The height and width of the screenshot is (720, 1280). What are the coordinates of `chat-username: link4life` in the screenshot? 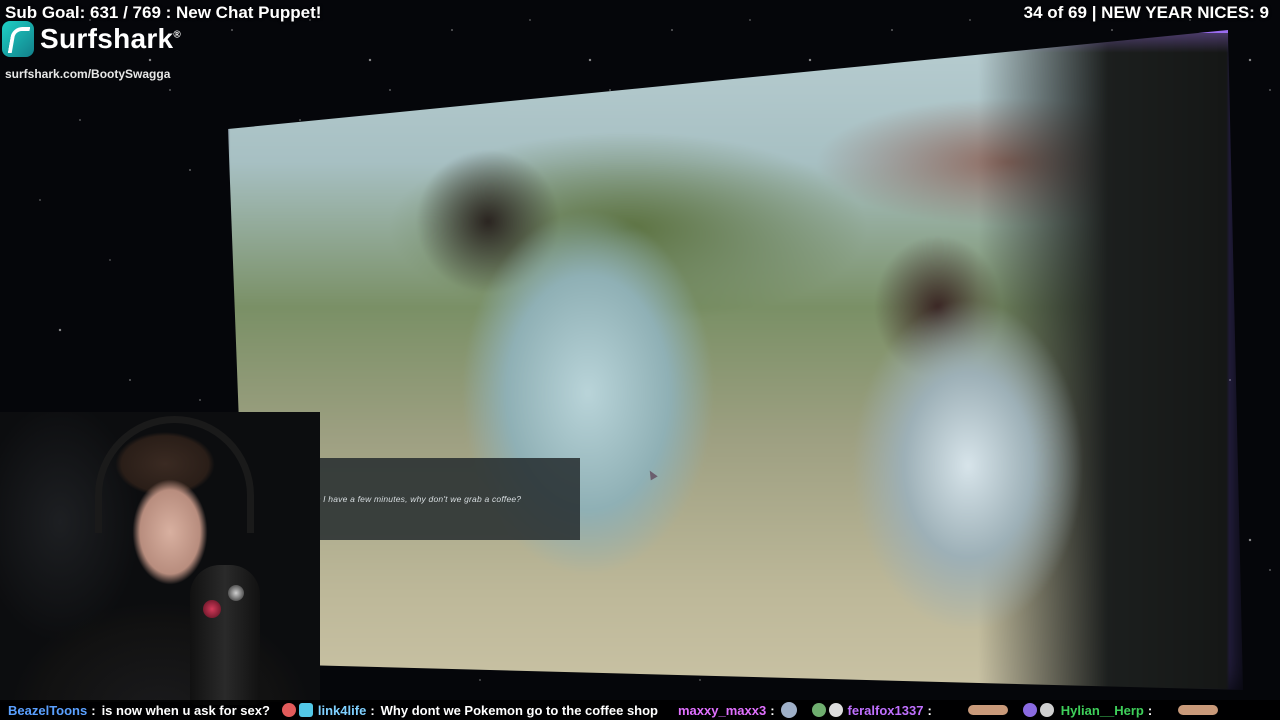 It's located at (342, 710).